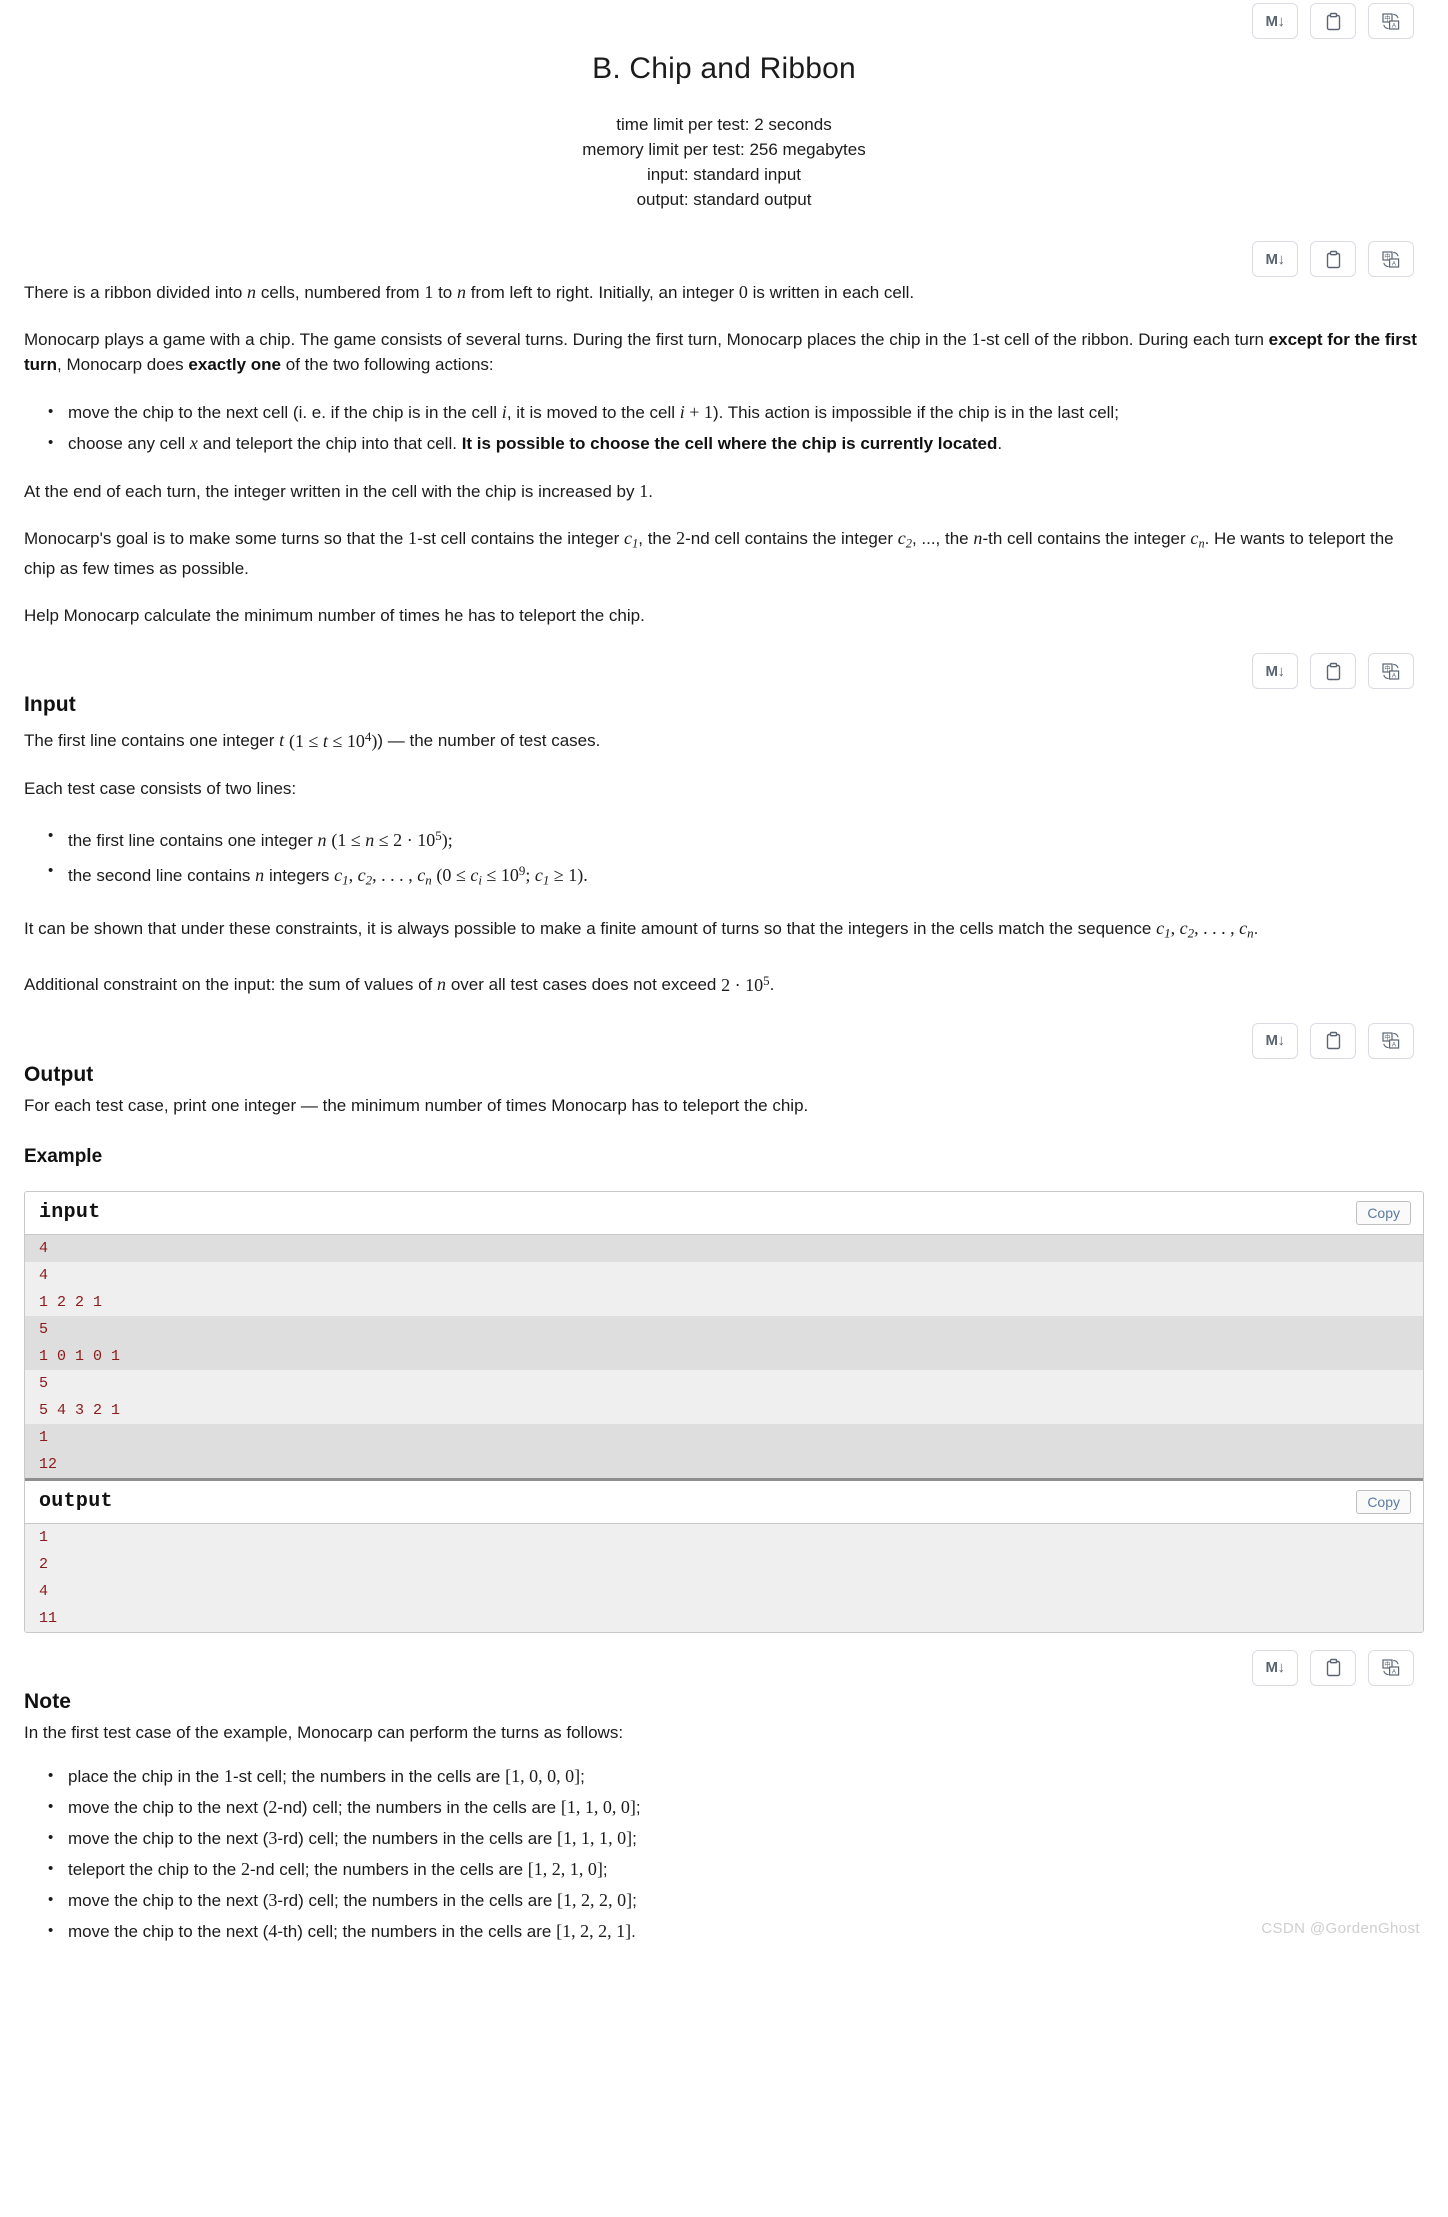 This screenshot has height=2217, width=1448. What do you see at coordinates (193, 840) in the screenshot?
I see `text-fragment: the first line contains one integer` at bounding box center [193, 840].